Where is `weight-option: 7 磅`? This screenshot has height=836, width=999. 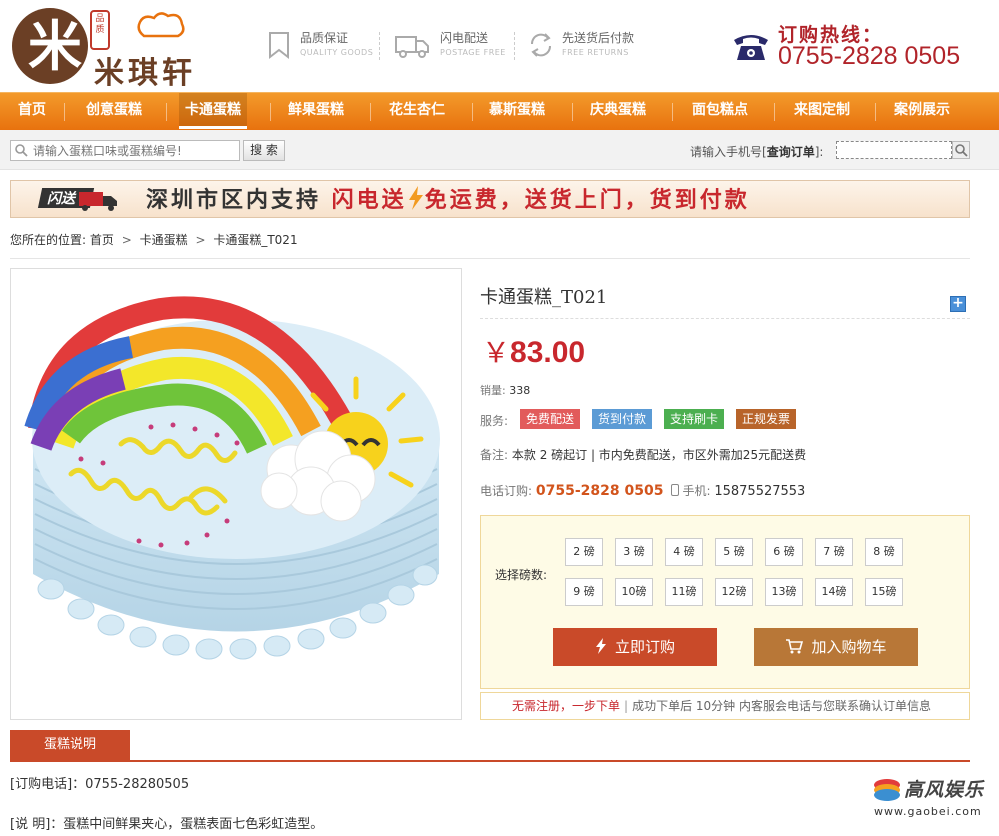 weight-option: 7 磅 is located at coordinates (834, 552).